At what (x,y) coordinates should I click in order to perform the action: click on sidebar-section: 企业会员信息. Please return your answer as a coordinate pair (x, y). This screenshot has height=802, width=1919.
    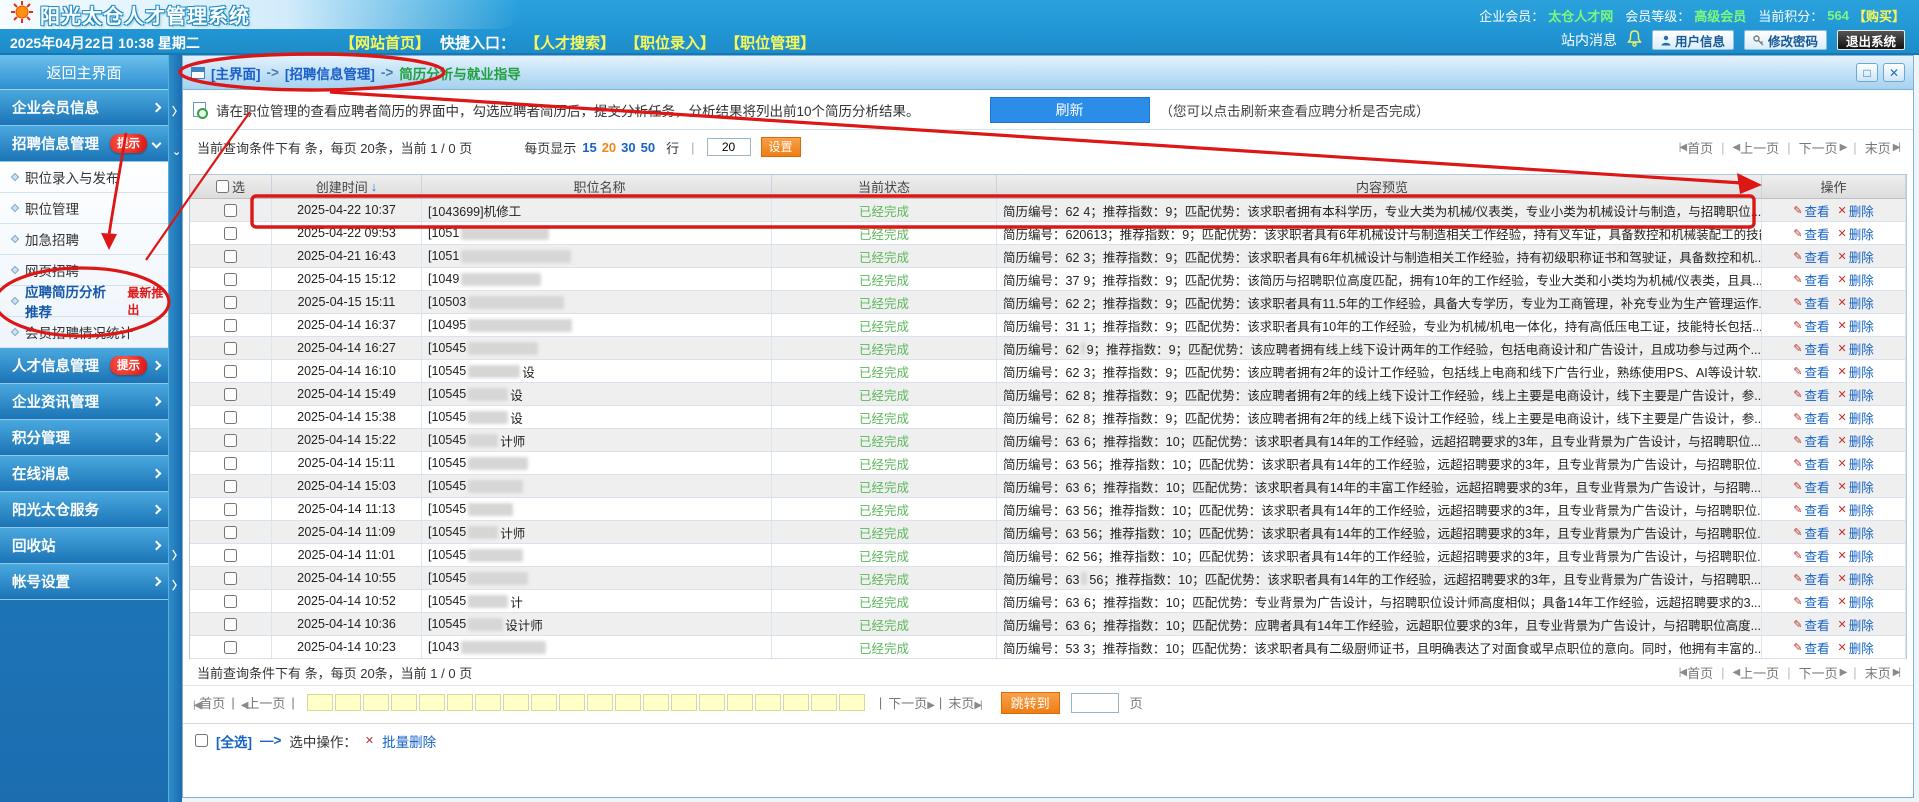
    Looking at the image, I should click on (84, 108).